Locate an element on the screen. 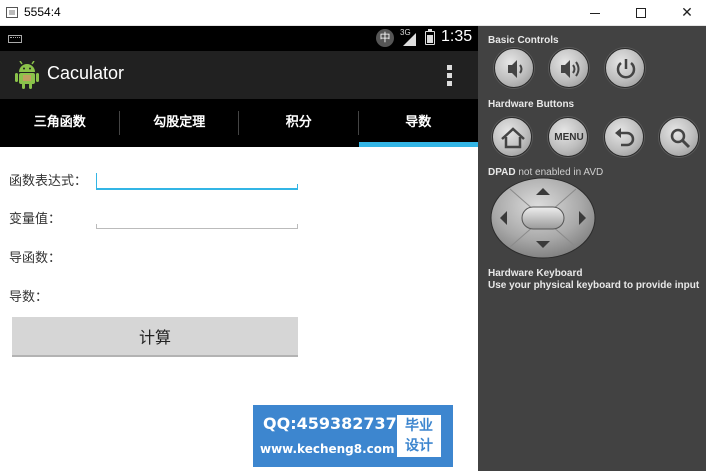 The width and height of the screenshot is (706, 471). expression-label: 函数表达式： is located at coordinates (48, 181).